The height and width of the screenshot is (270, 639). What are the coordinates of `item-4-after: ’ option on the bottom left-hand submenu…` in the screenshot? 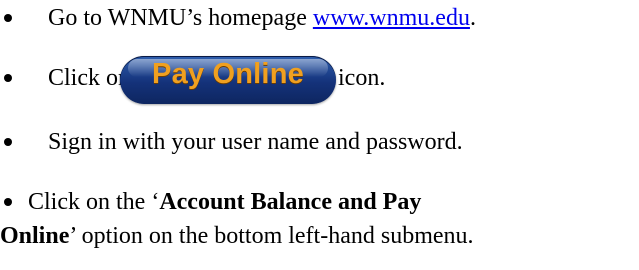 It's located at (271, 236).